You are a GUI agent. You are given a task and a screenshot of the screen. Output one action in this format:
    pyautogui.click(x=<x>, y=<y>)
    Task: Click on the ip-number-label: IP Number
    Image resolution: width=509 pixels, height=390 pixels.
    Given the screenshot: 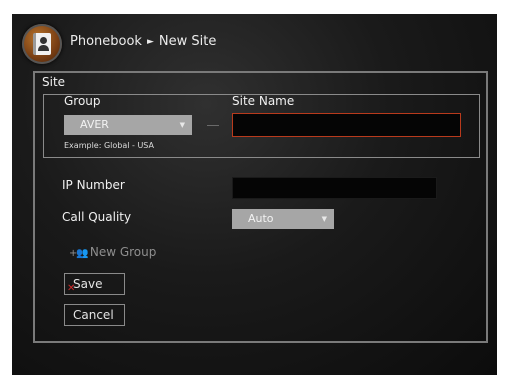 What is the action you would take?
    pyautogui.click(x=93, y=185)
    